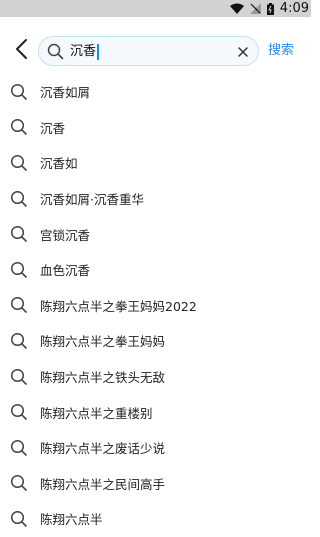 The image size is (320, 537). I want to click on close-icon, so click(243, 51).